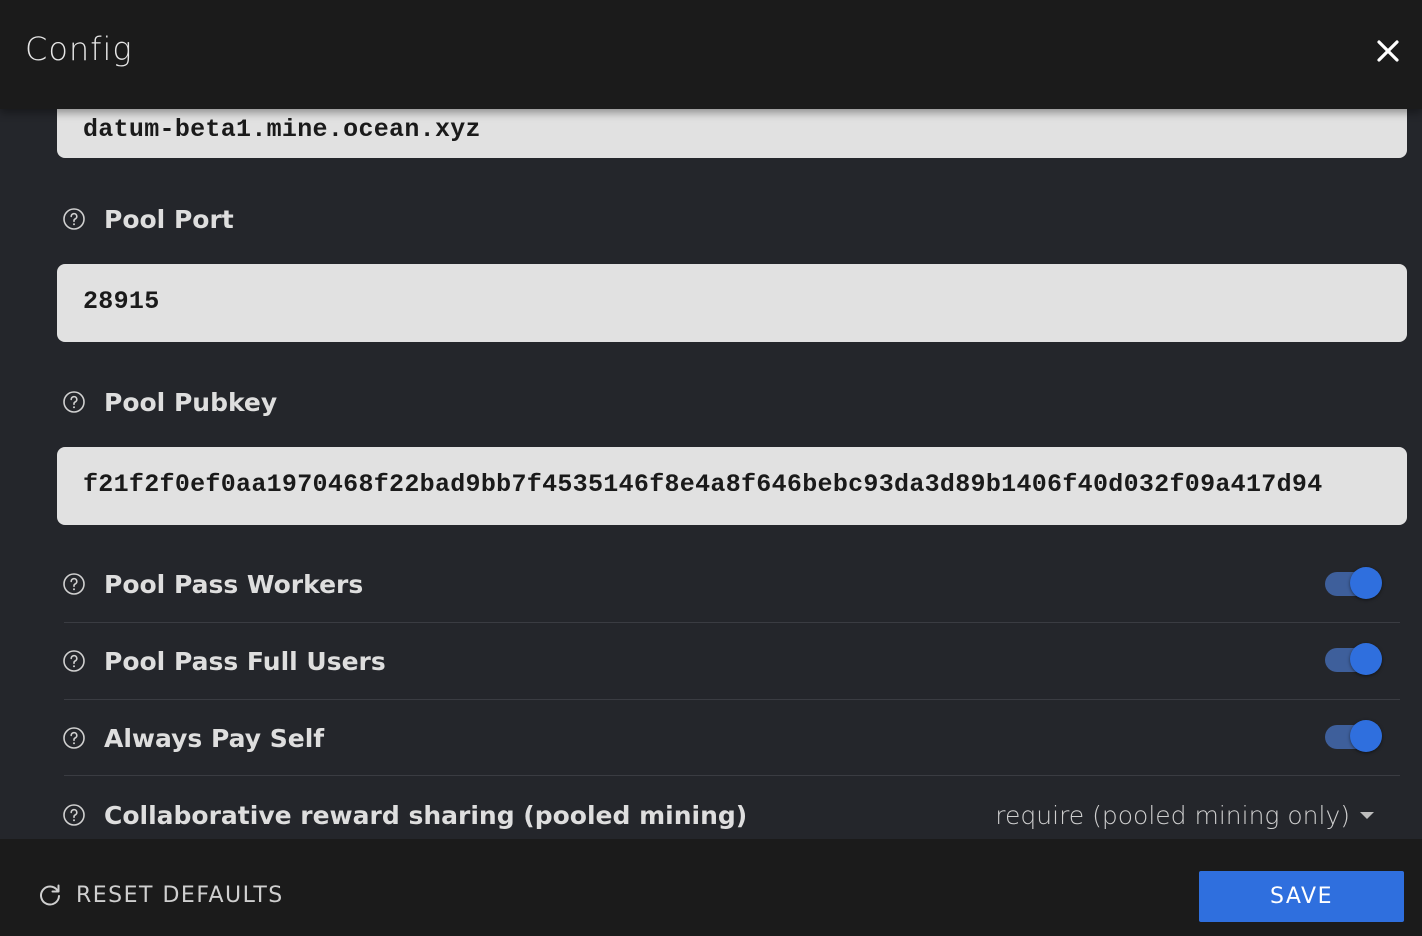  I want to click on pool-pass-full-users-toggle, so click(1354, 660).